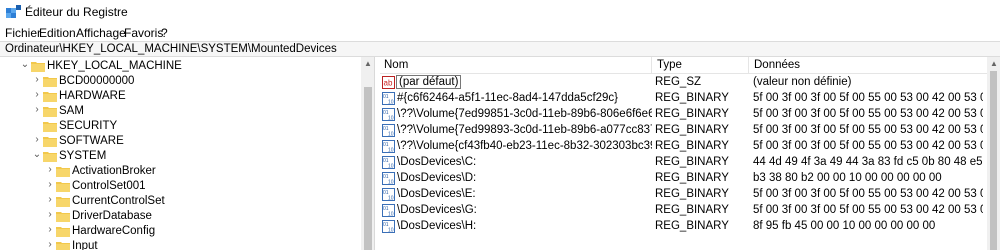 The width and height of the screenshot is (1000, 250). Describe the element at coordinates (180, 201) in the screenshot. I see `tree-item-currentcontrolset: › CurrentControlSet` at that location.